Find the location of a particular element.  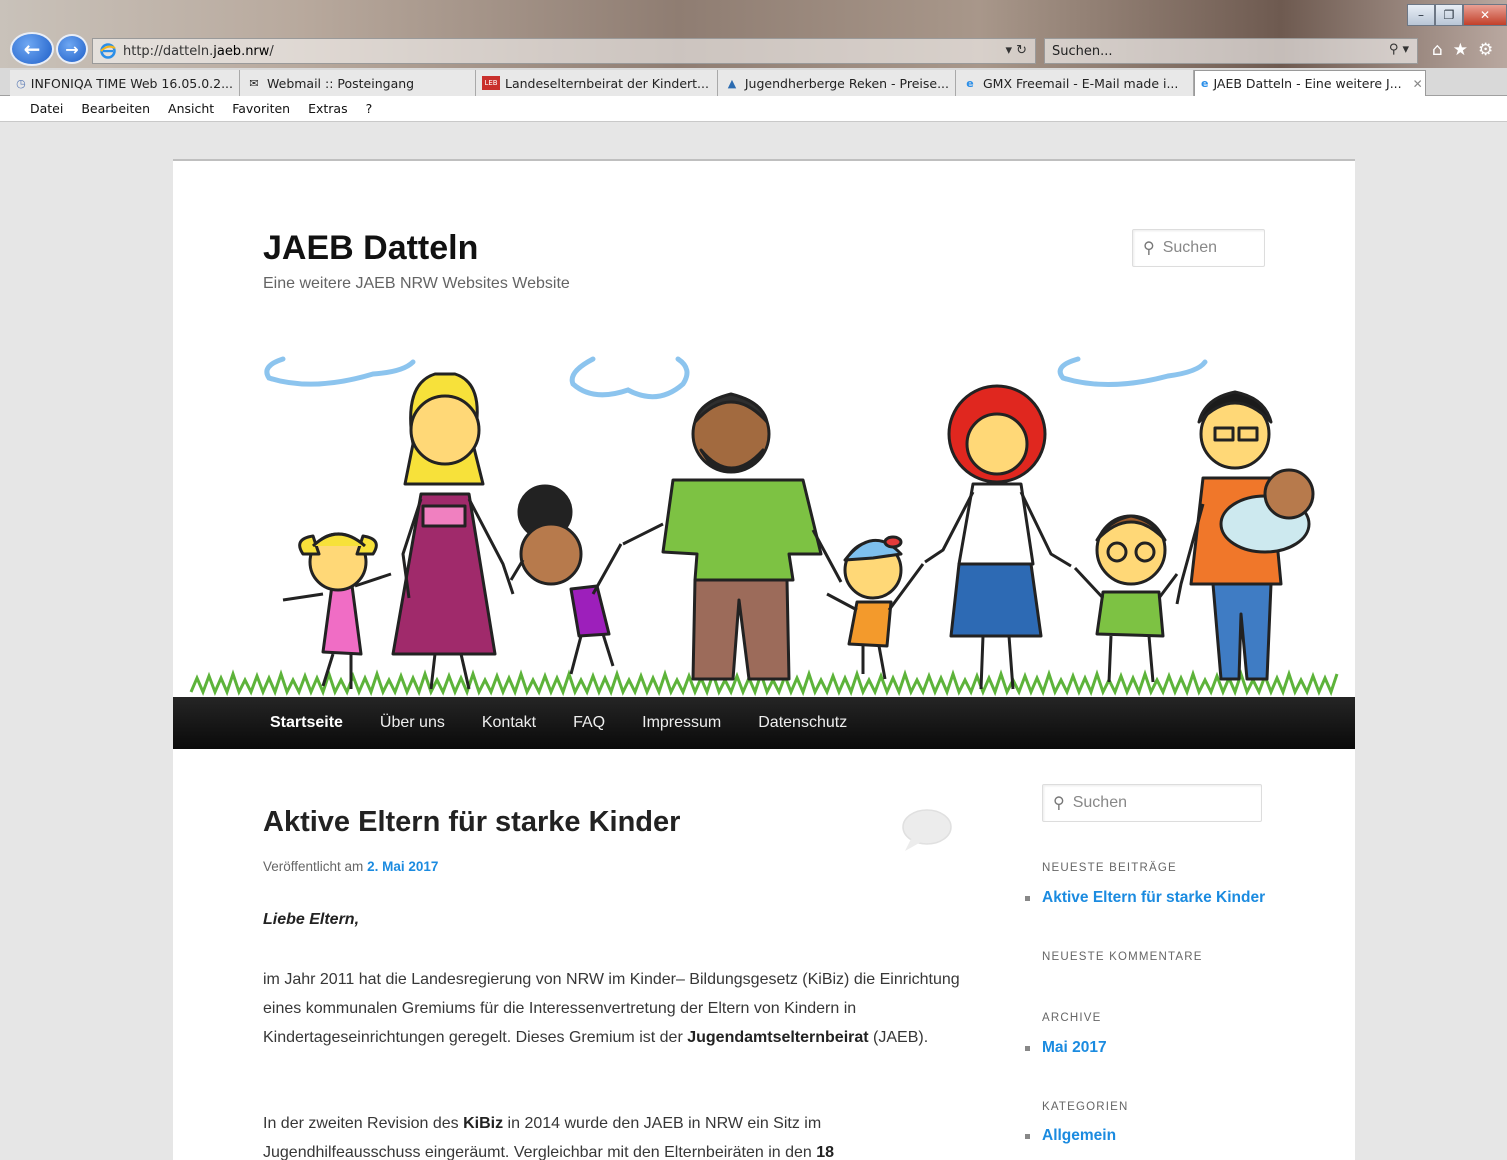

widget-title-archives: ARCHIVE is located at coordinates (1072, 1018).